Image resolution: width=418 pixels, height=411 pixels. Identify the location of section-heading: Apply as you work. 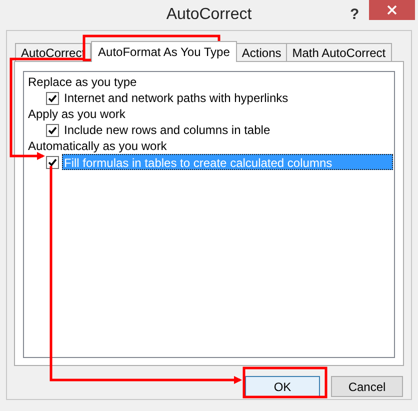
(76, 114).